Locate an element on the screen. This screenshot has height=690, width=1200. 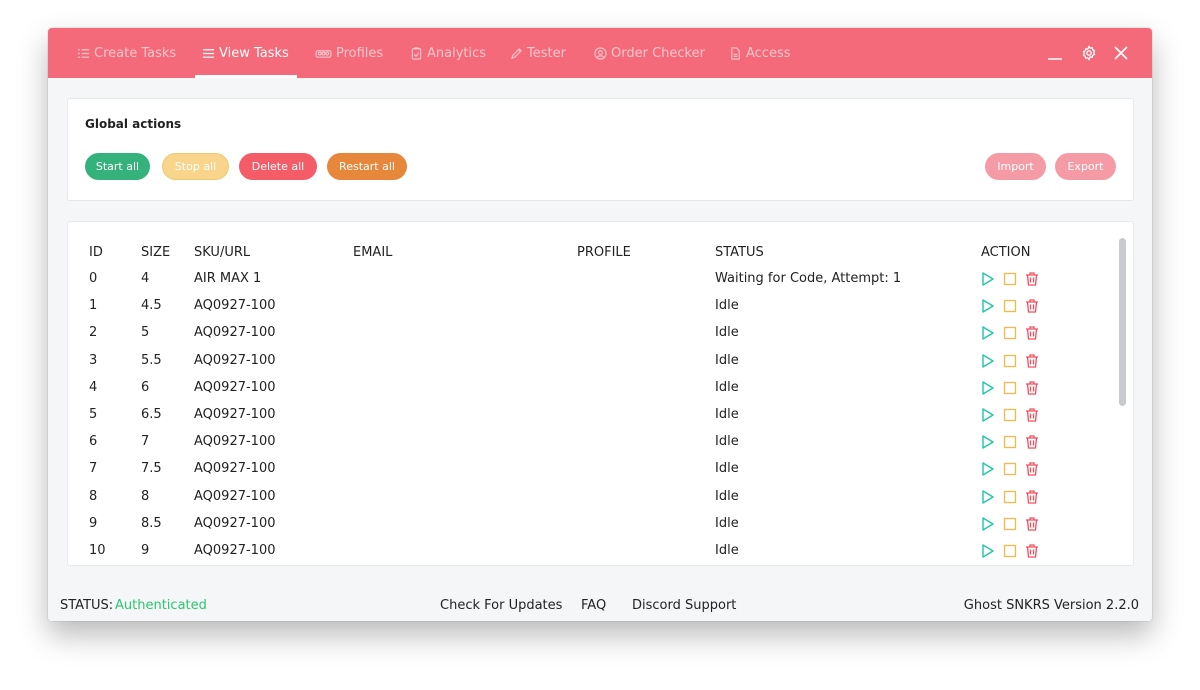
tab-profiles: Profiles is located at coordinates (348, 53).